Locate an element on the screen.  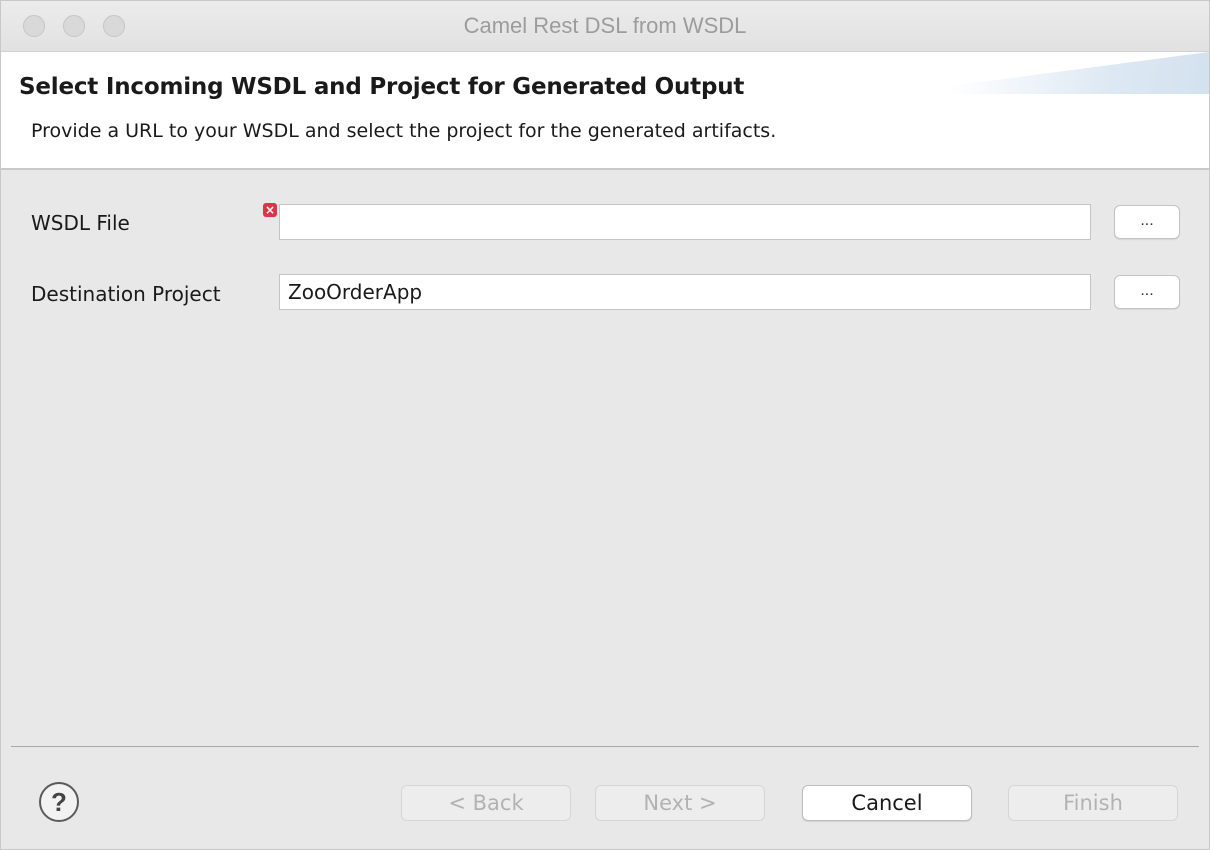
title-bar: Camel Rest DSL from WSDL is located at coordinates (605, 26).